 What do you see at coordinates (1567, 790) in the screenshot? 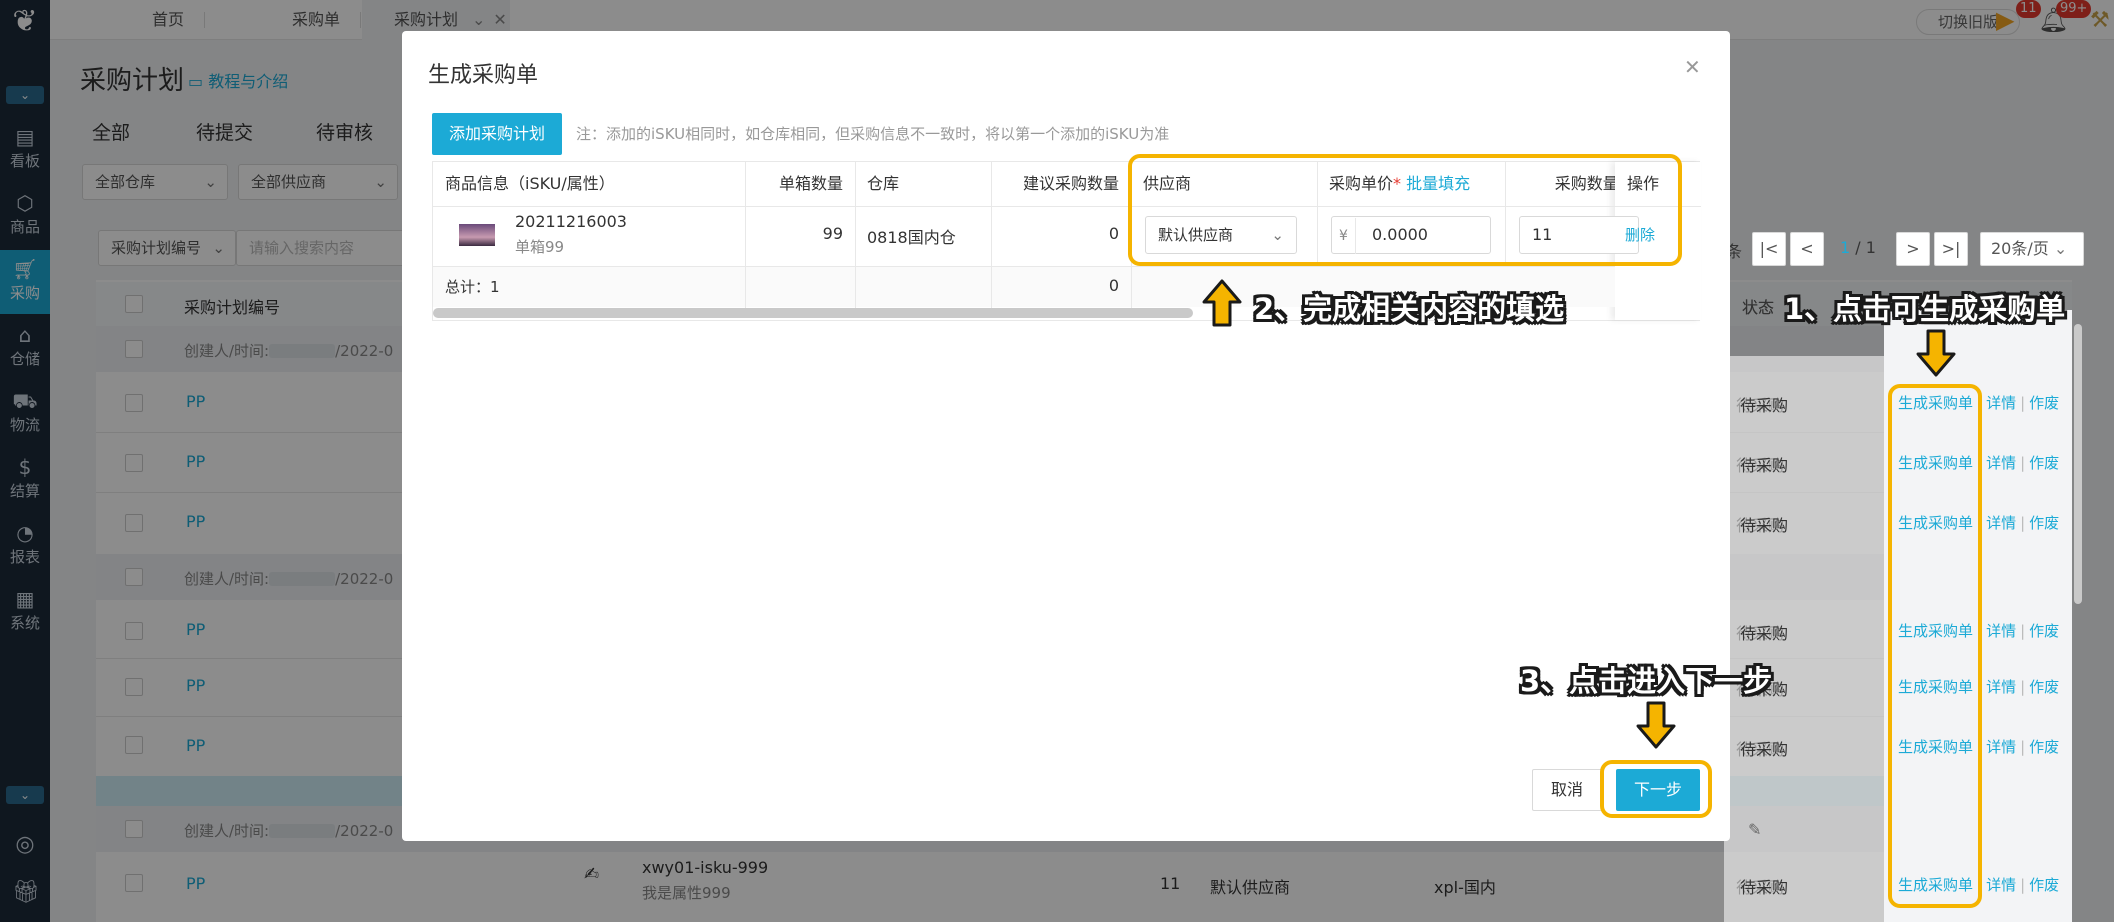
I see `cancel-button: 取消` at bounding box center [1567, 790].